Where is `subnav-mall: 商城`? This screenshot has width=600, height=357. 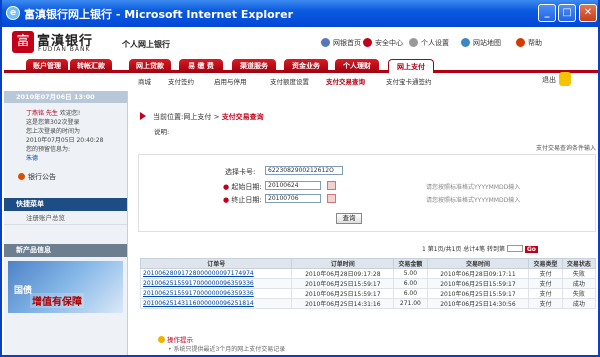
subnav-mall: 商城 is located at coordinates (144, 82).